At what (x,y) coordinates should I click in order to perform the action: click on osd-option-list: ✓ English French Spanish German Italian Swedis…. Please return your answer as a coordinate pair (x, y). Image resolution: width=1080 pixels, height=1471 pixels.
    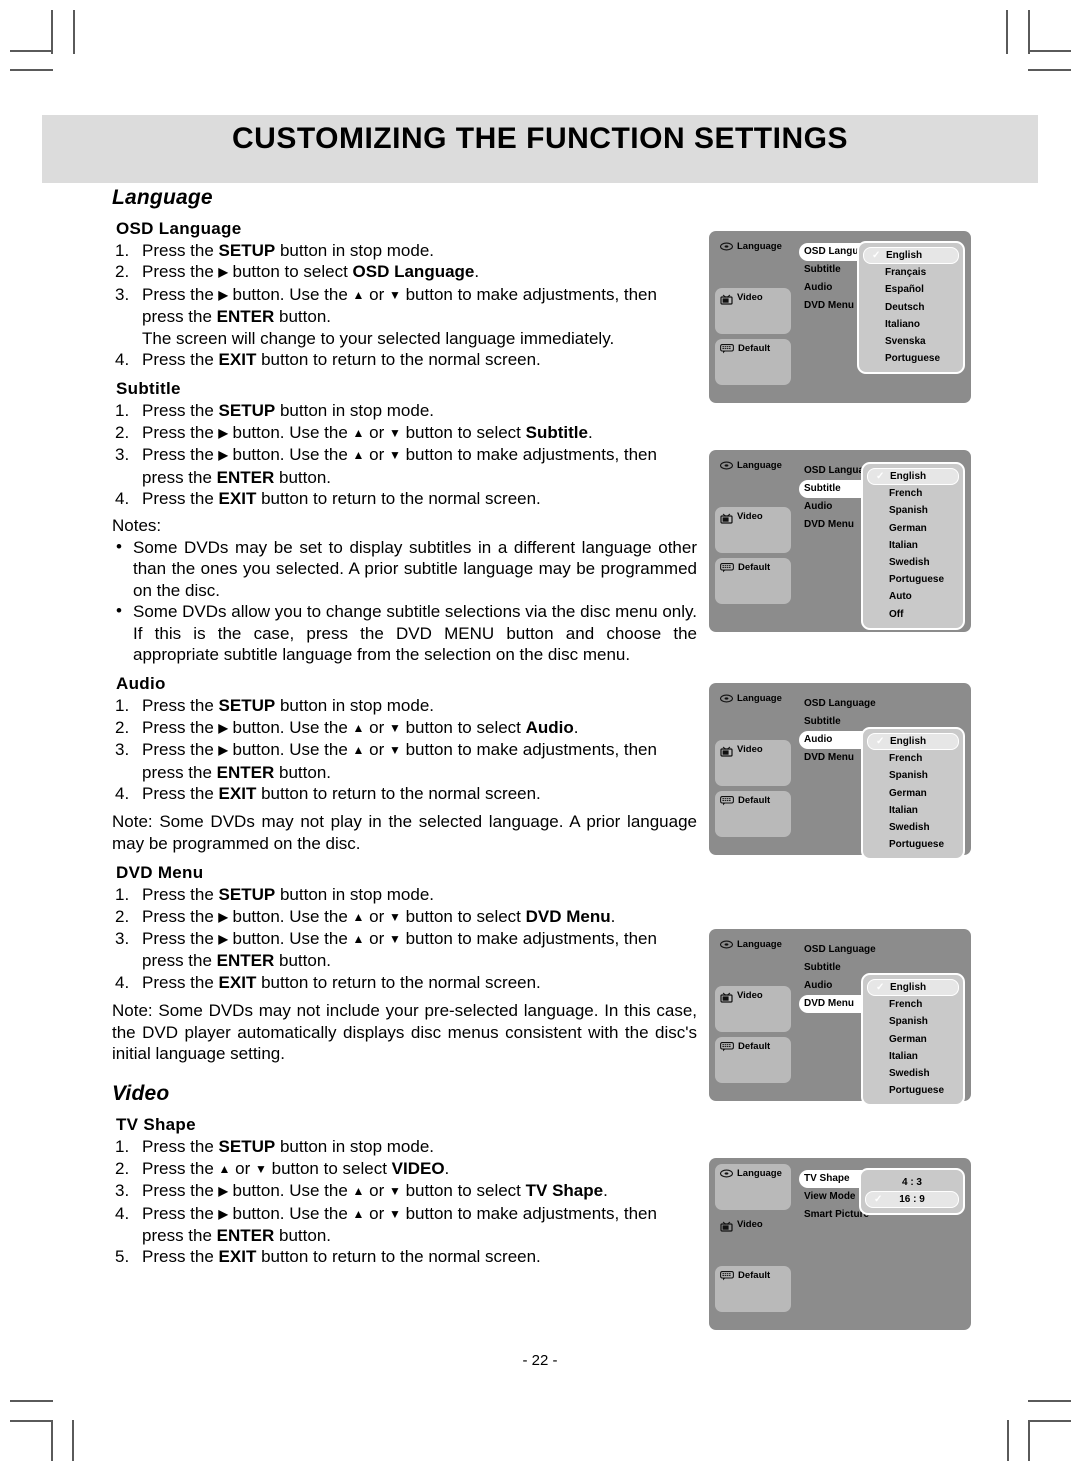
    Looking at the image, I should click on (913, 546).